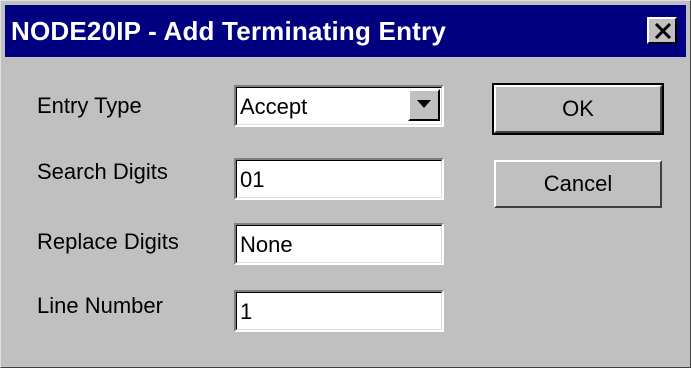  Describe the element at coordinates (339, 311) in the screenshot. I see `line-number-field: 1` at that location.